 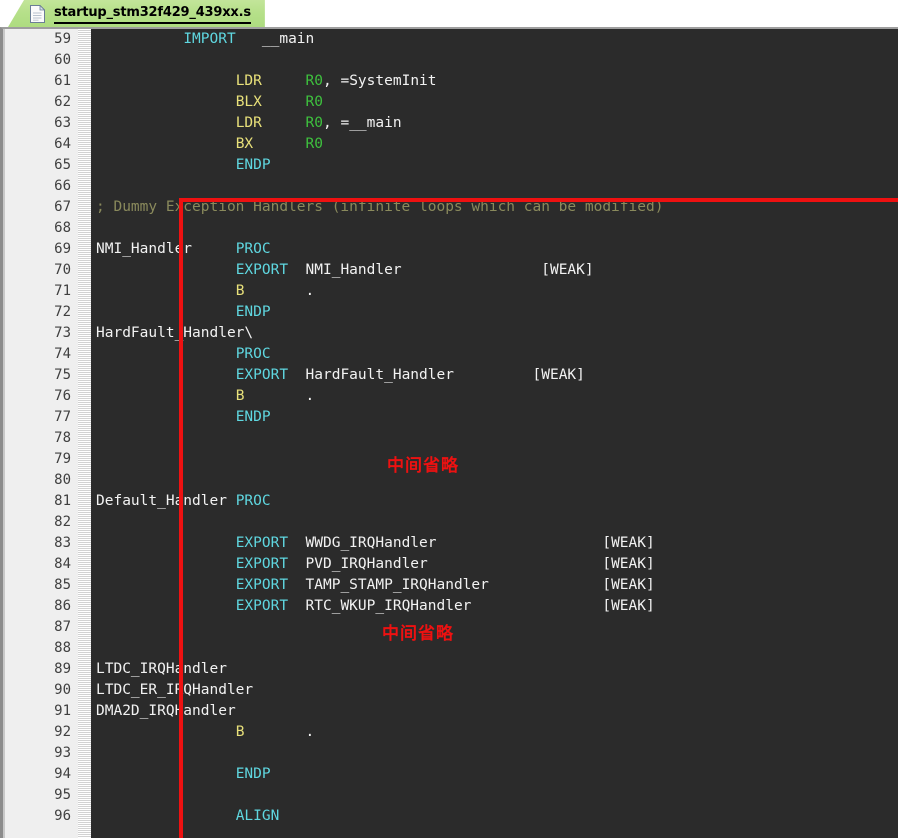 What do you see at coordinates (62, 81) in the screenshot?
I see `line-number: 61` at bounding box center [62, 81].